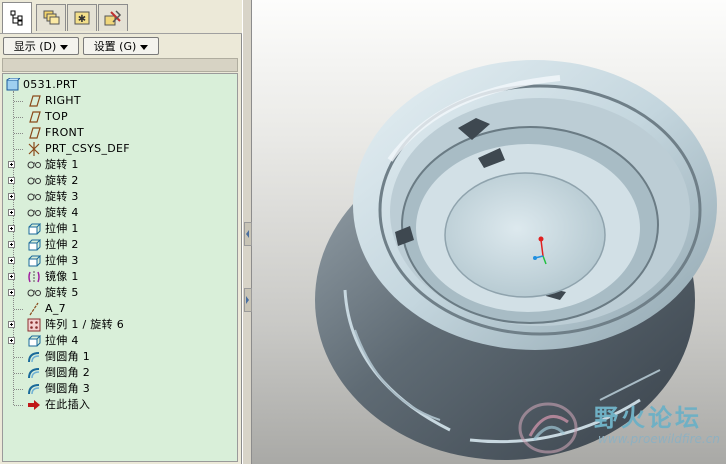 Image resolution: width=726 pixels, height=464 pixels. I want to click on watermark-url: www.proewildfire.cn, so click(659, 439).